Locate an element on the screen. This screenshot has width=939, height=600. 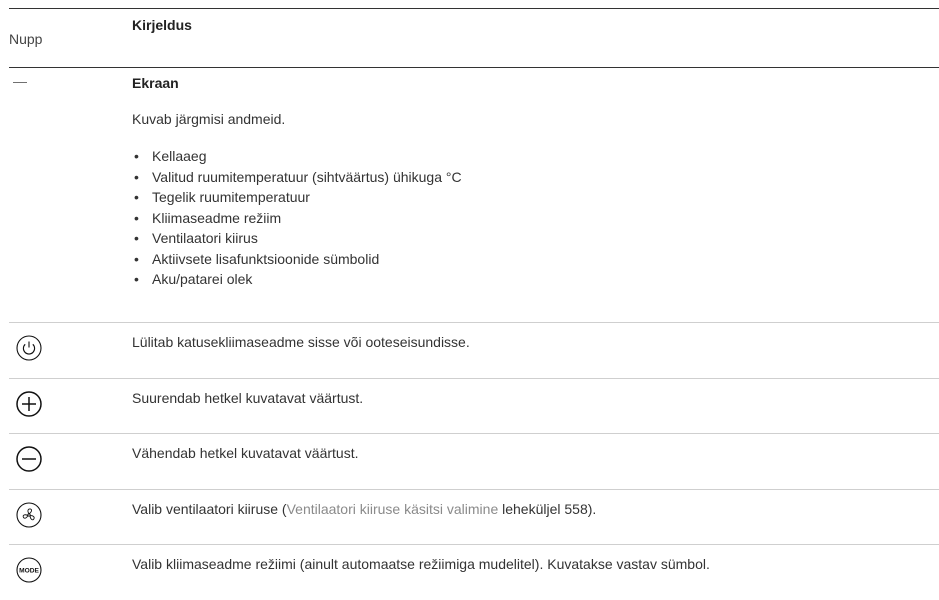
header-kirjeldus: Kirjeldus is located at coordinates (162, 25).